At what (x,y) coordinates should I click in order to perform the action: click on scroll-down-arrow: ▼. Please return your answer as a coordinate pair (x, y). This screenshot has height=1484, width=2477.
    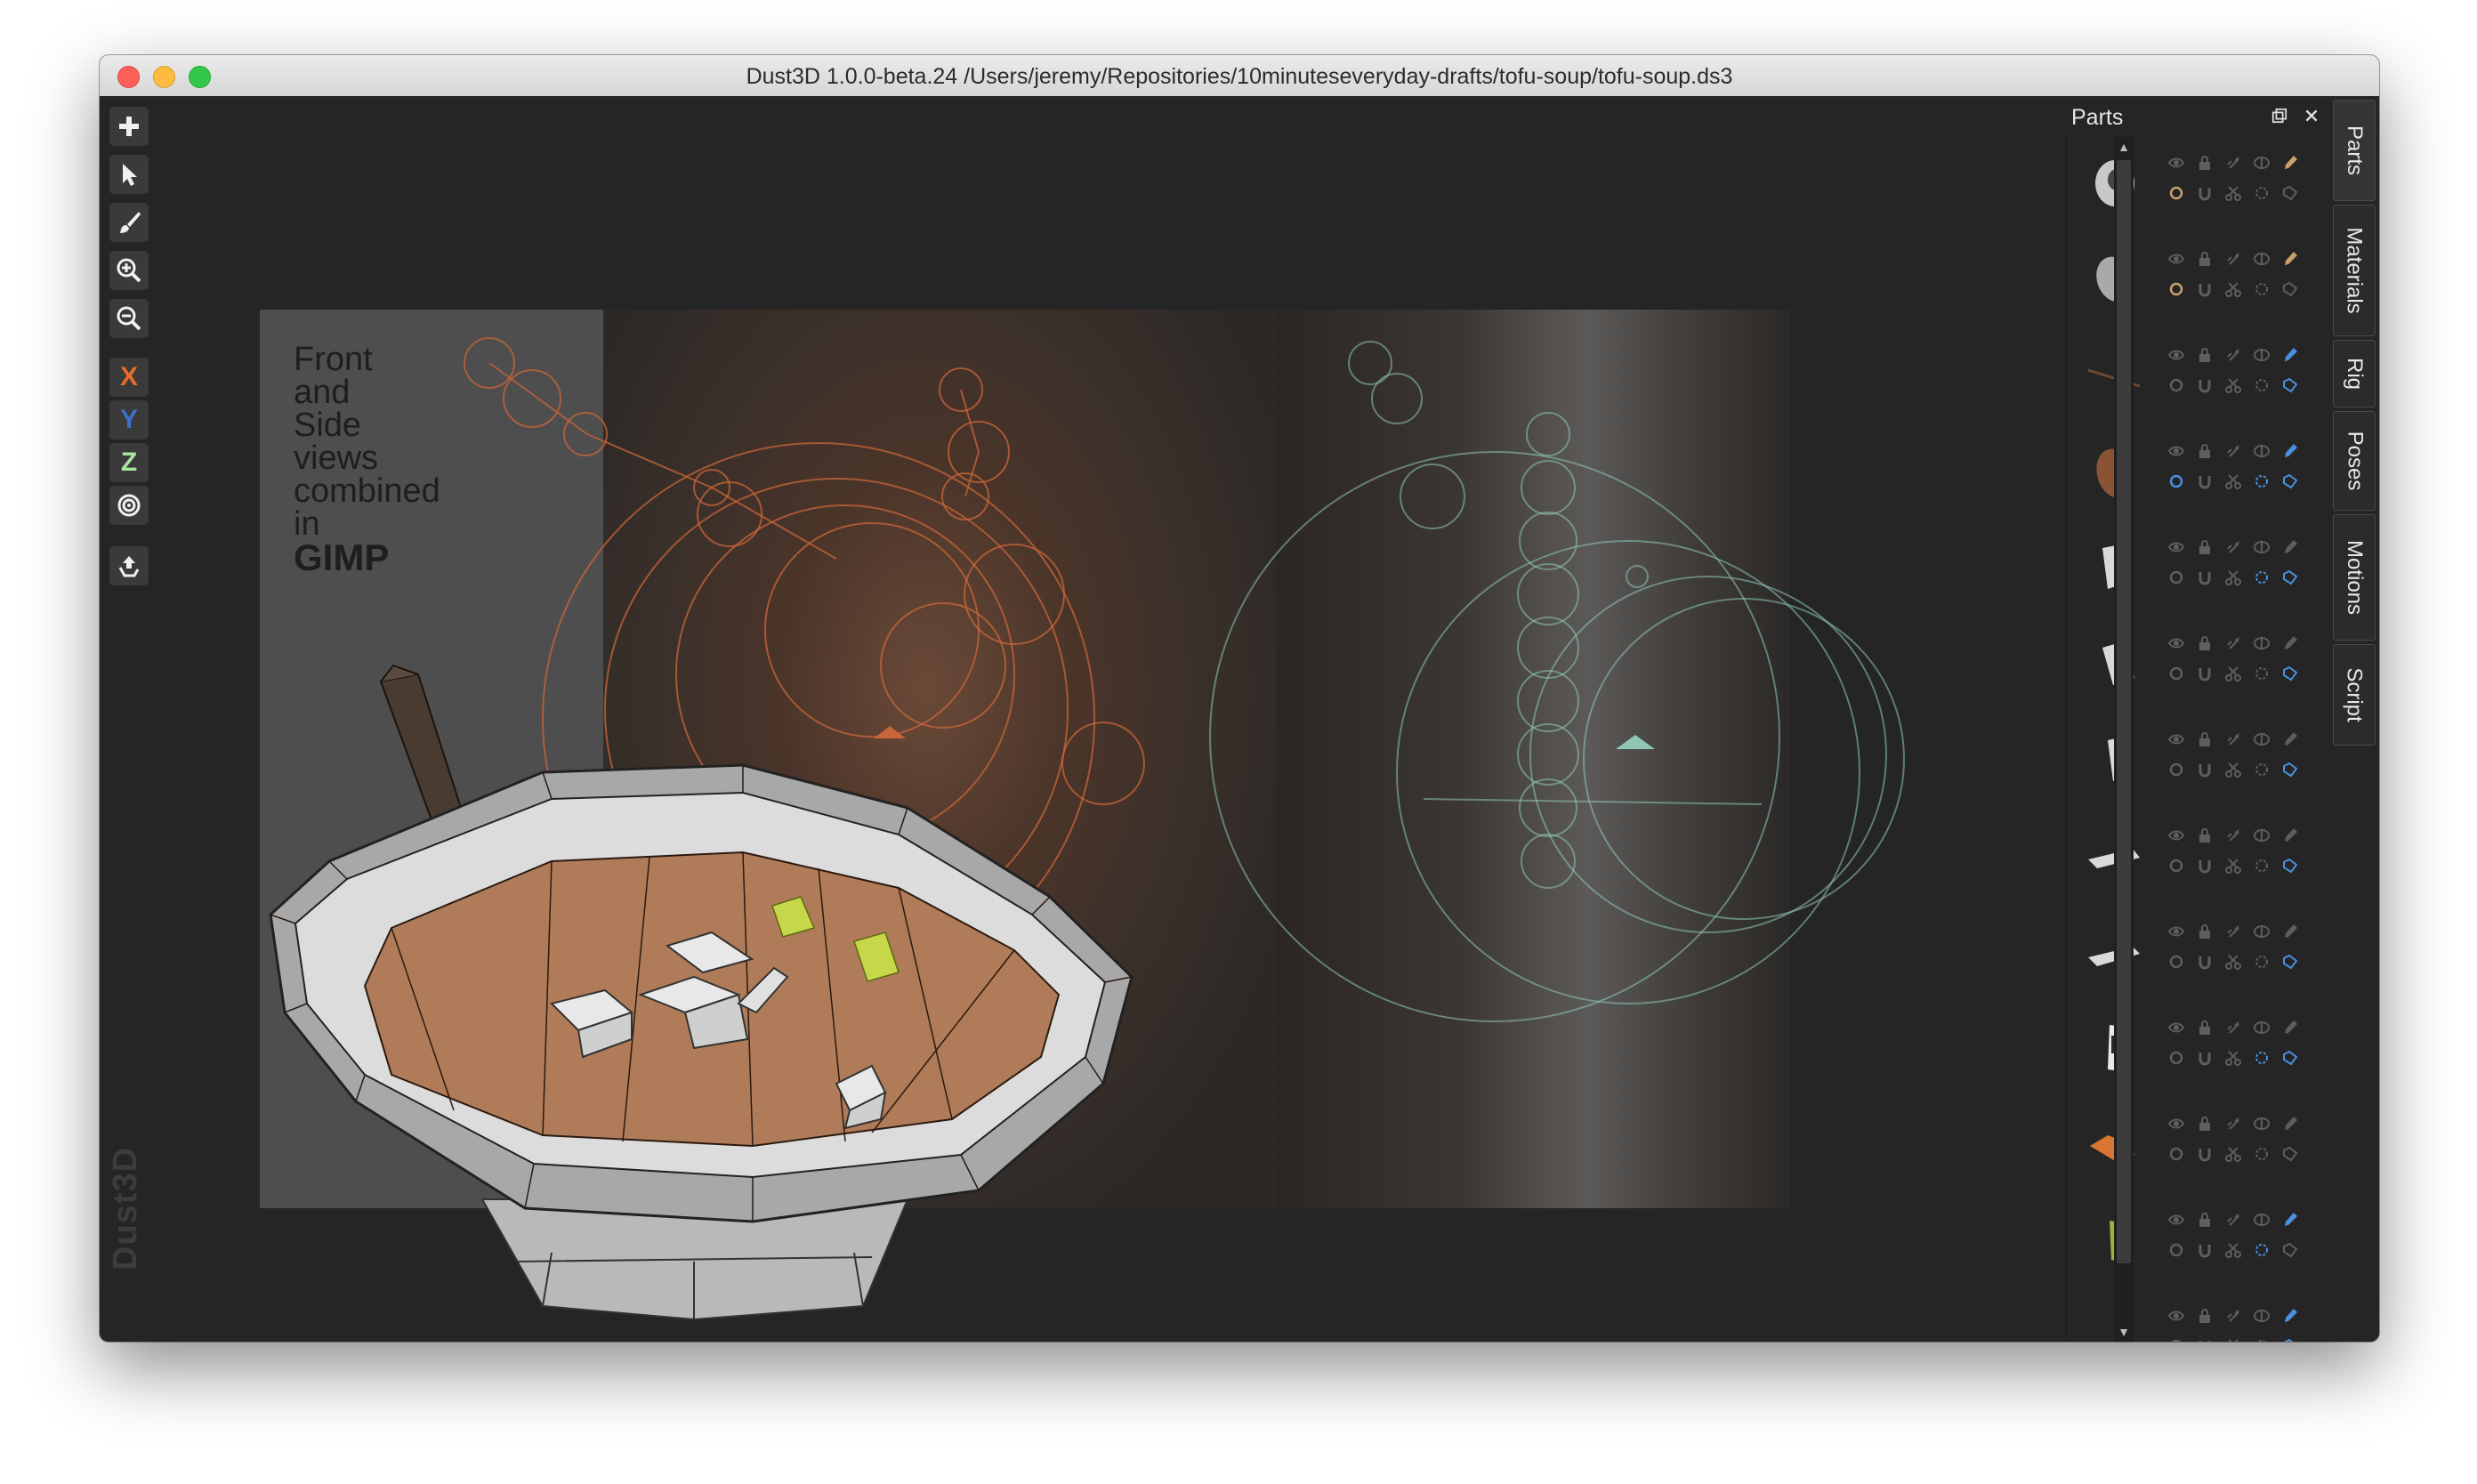
    Looking at the image, I should click on (2124, 1332).